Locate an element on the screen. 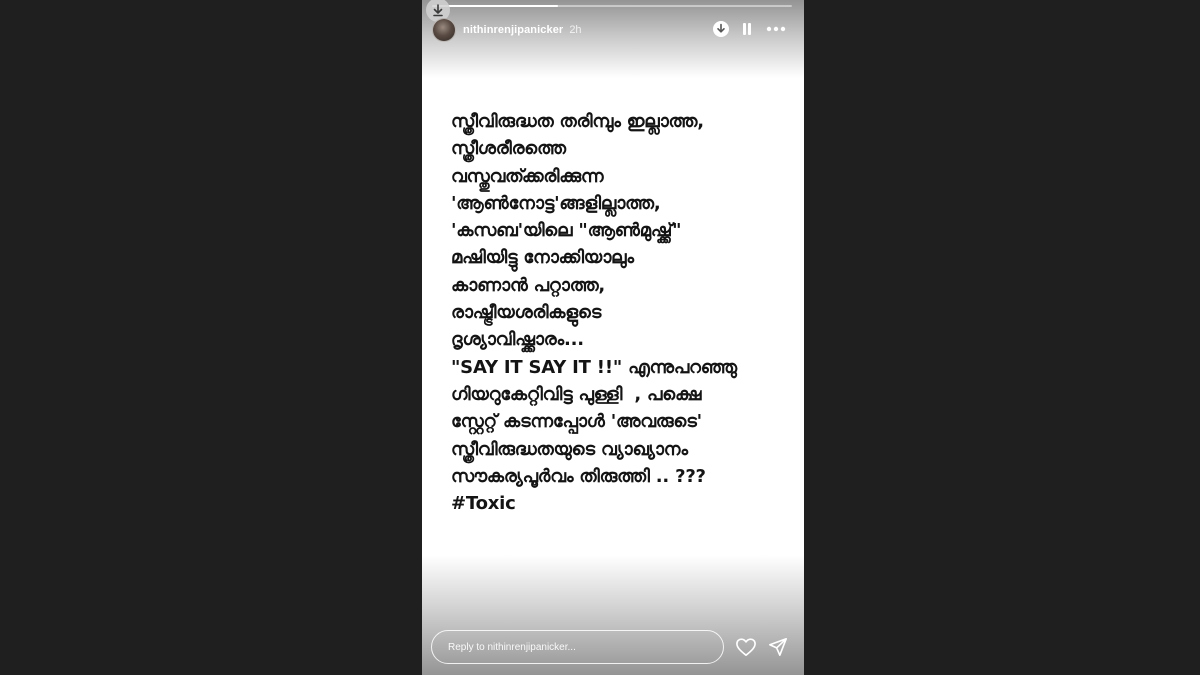  header-actions is located at coordinates (750, 29).